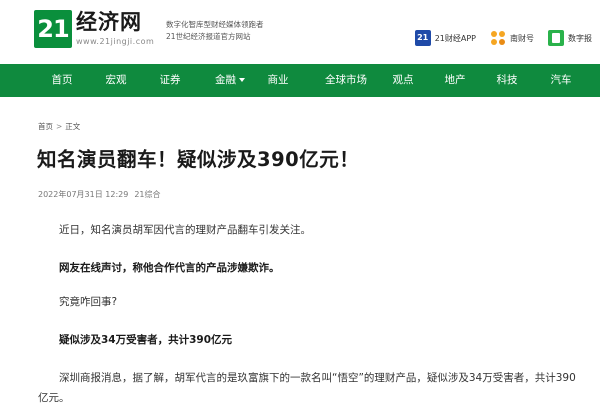 The image size is (600, 411). I want to click on breadcrumb-current: 正文, so click(73, 126).